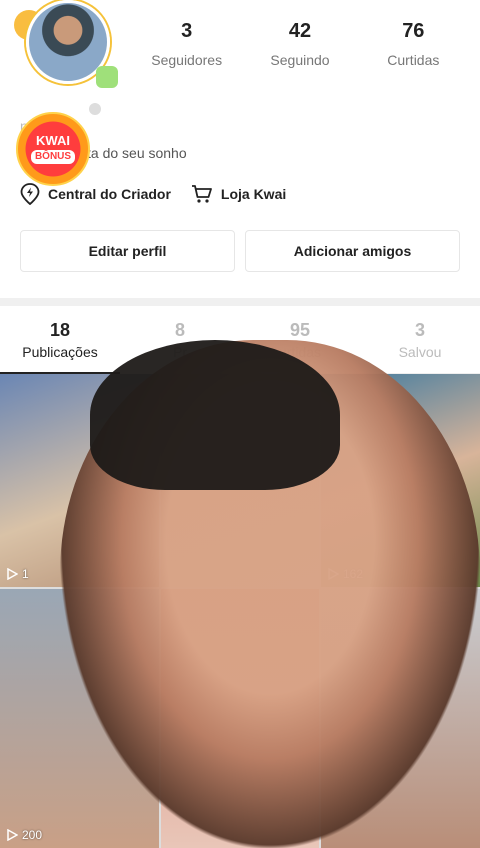 This screenshot has height=848, width=480. Describe the element at coordinates (60, 330) in the screenshot. I see `tab-count: 18` at that location.